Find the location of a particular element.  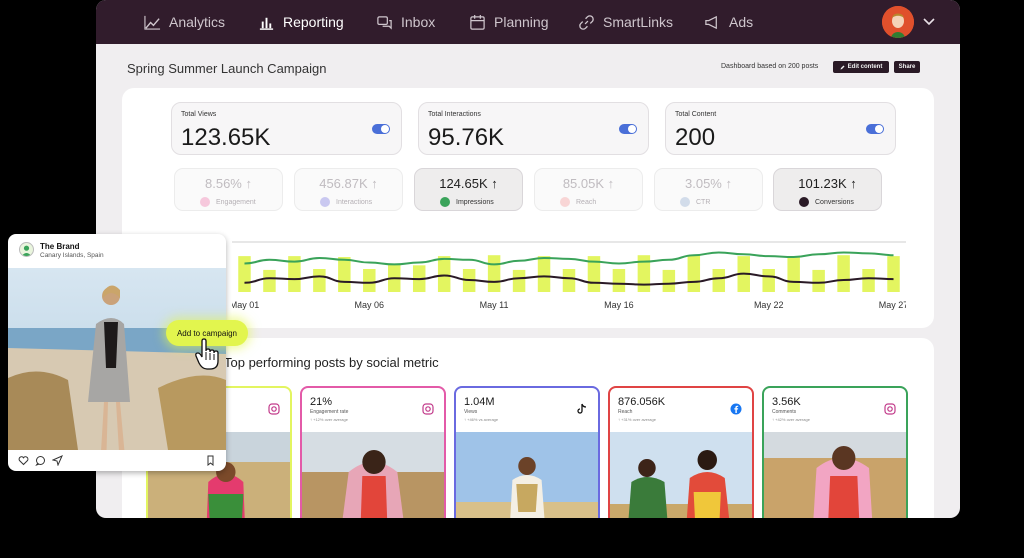

facebook-icon is located at coordinates (736, 409).